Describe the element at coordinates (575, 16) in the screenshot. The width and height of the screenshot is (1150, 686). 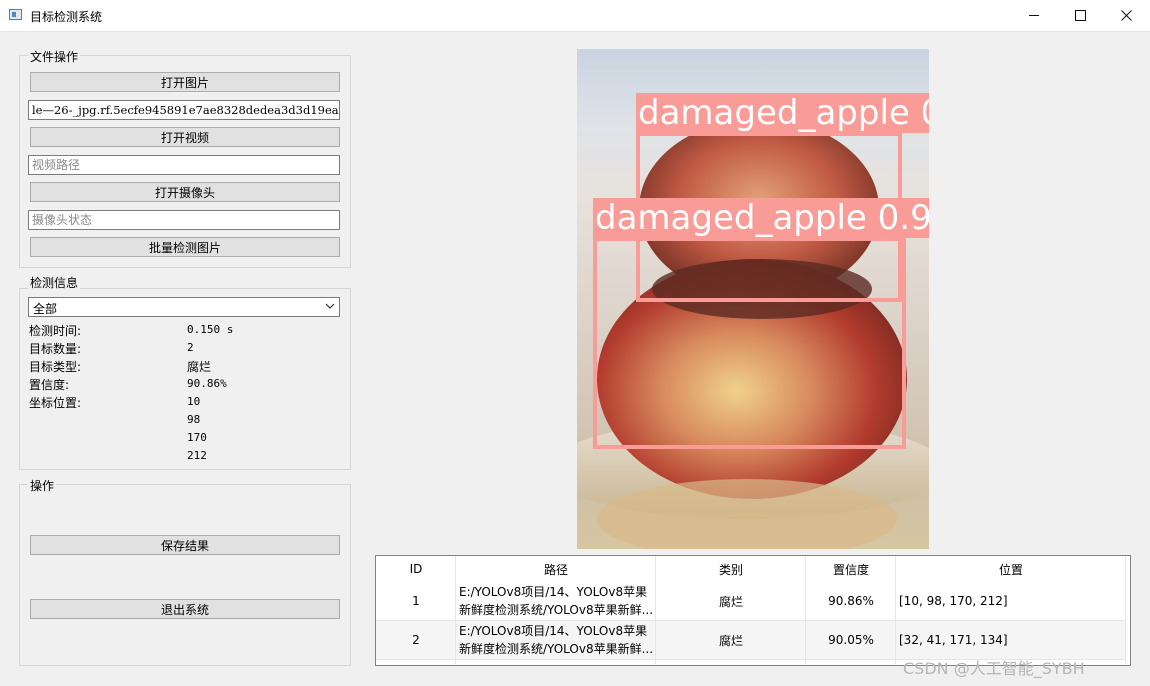
I see `title-bar: 目标检测系统` at that location.